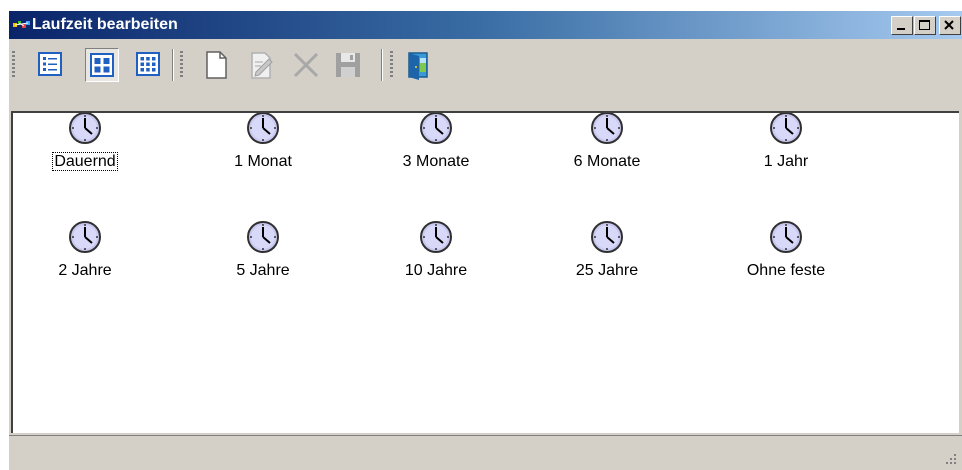 This screenshot has height=470, width=962. I want to click on list-item-label: 6 Monate, so click(607, 162).